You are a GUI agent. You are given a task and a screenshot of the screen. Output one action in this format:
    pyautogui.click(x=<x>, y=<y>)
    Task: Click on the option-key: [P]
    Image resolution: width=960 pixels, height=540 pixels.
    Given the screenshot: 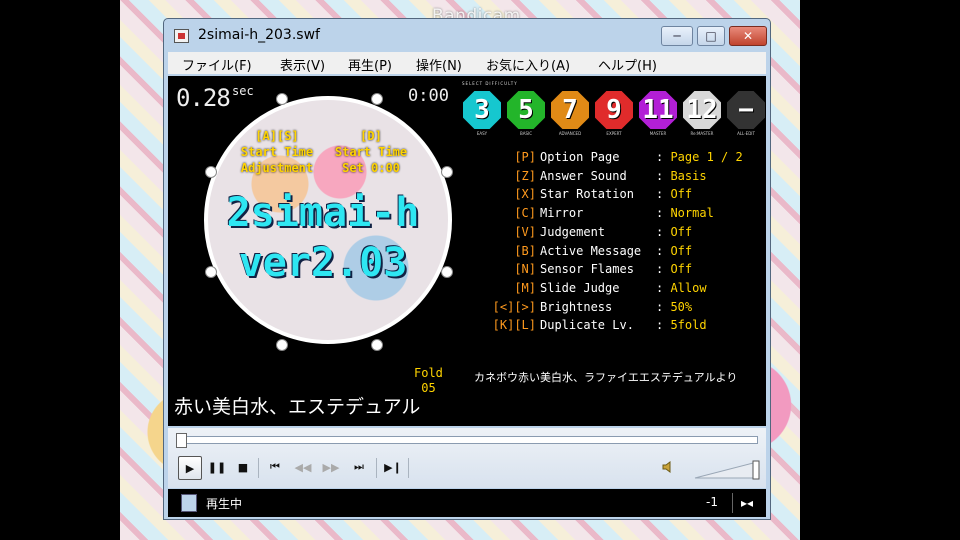 What is the action you would take?
    pyautogui.click(x=525, y=157)
    